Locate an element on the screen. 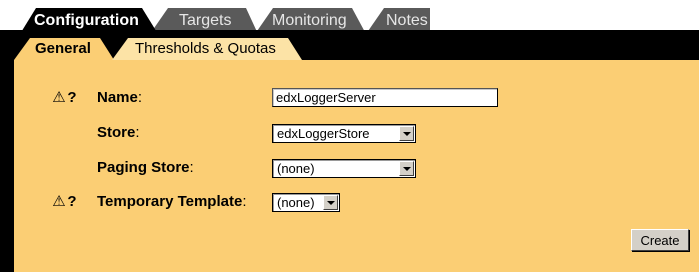 The image size is (699, 272). sub-tab-shapes is located at coordinates (158, 49).